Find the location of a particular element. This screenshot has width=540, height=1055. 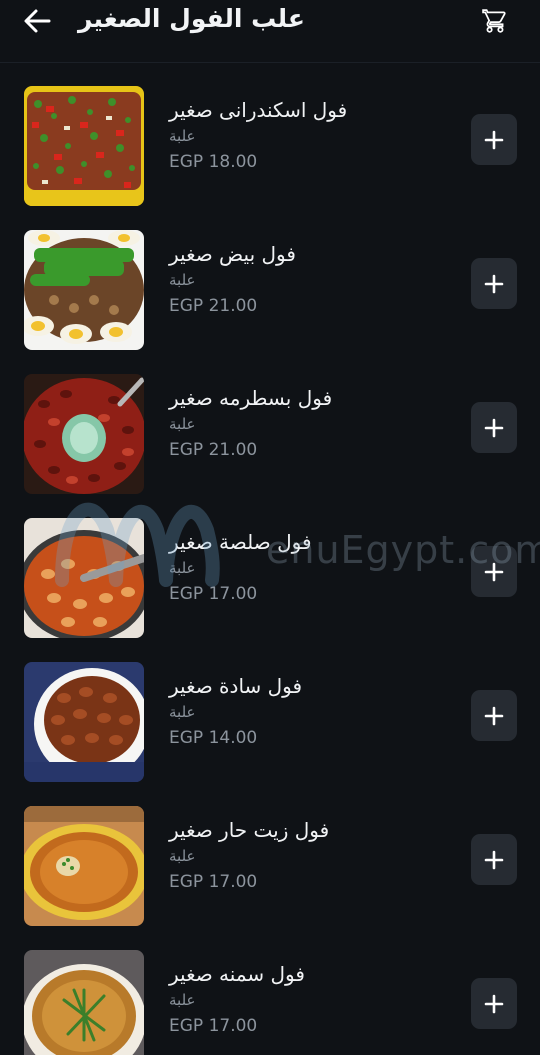

list-item: فول سادة صغير علبة EGP 14.00 is located at coordinates (270, 710).